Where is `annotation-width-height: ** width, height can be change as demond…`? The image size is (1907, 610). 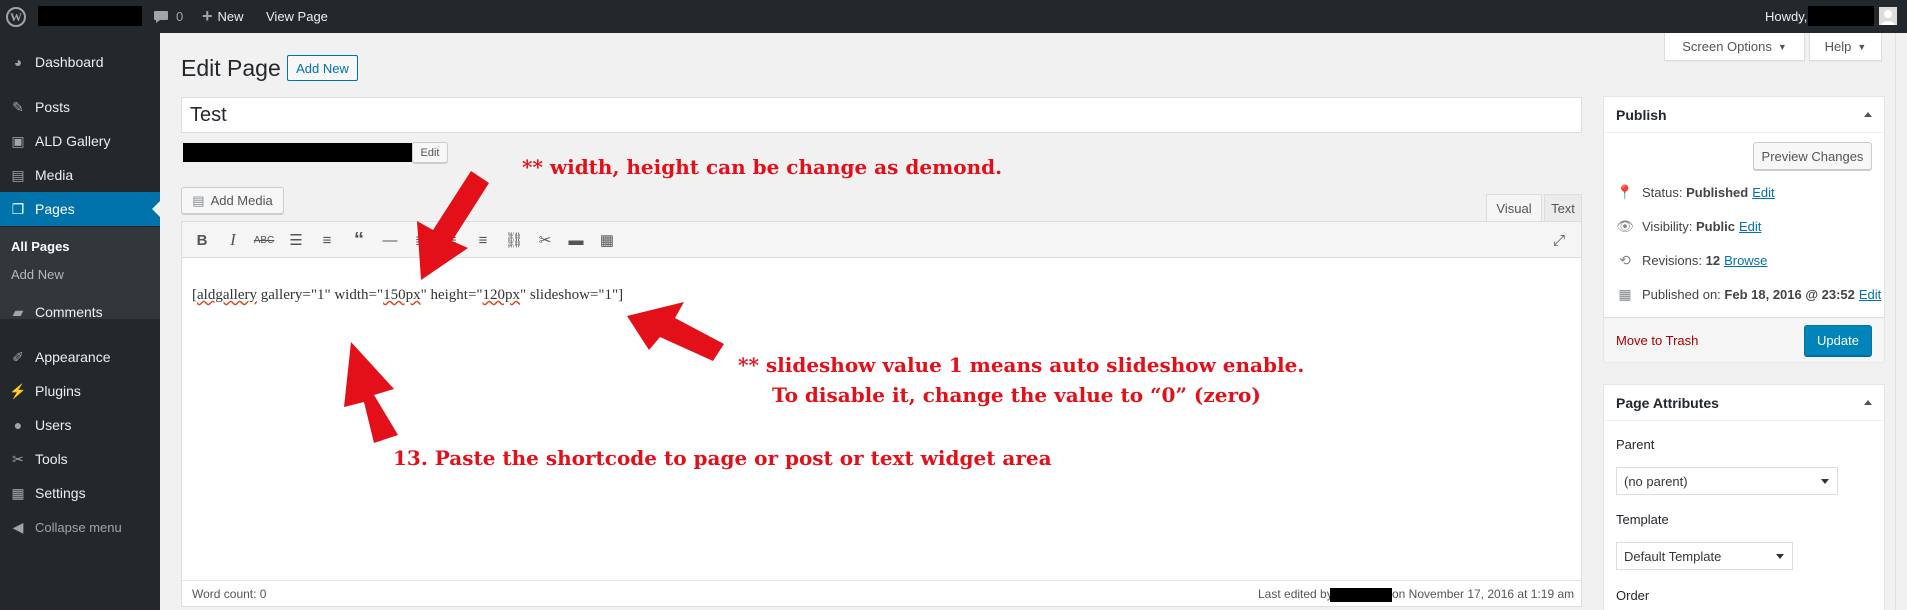 annotation-width-height: ** width, height can be change as demond… is located at coordinates (762, 167).